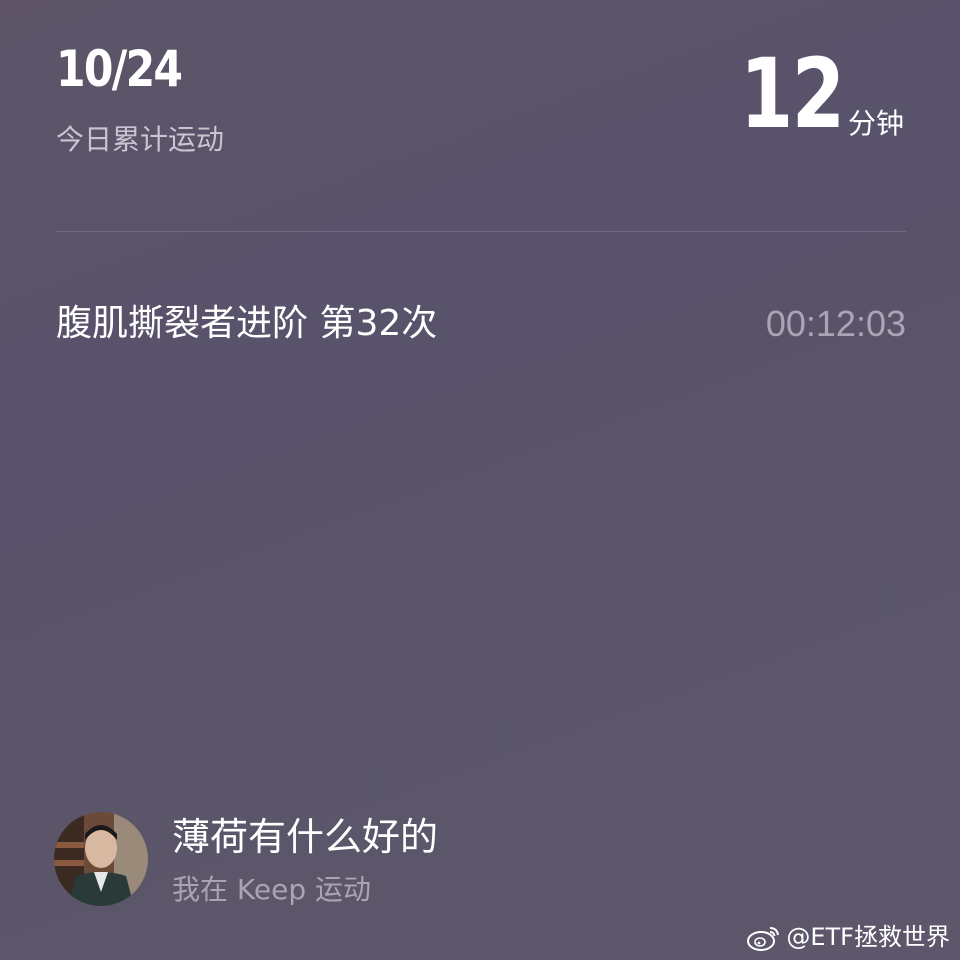 The height and width of the screenshot is (960, 960). I want to click on date-label: 10/24, so click(119, 69).